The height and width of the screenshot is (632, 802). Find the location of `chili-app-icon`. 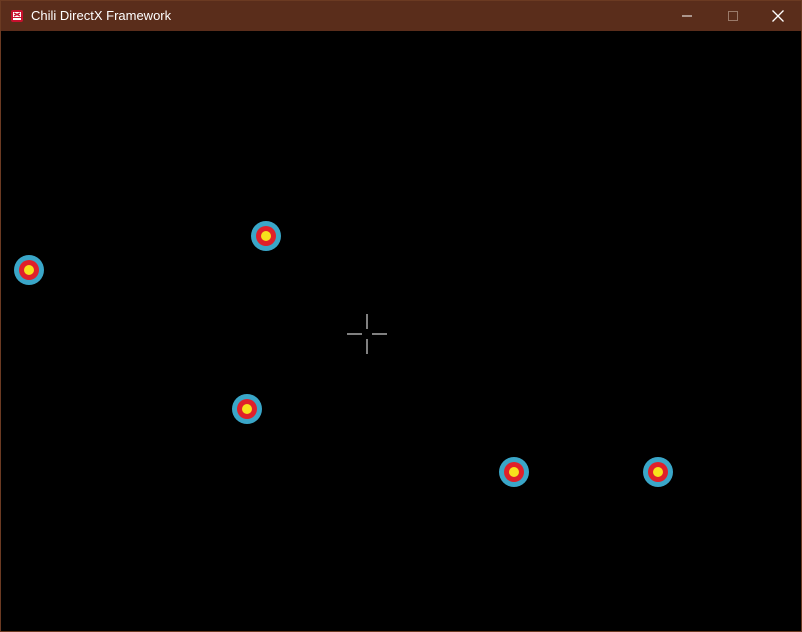

chili-app-icon is located at coordinates (17, 16).